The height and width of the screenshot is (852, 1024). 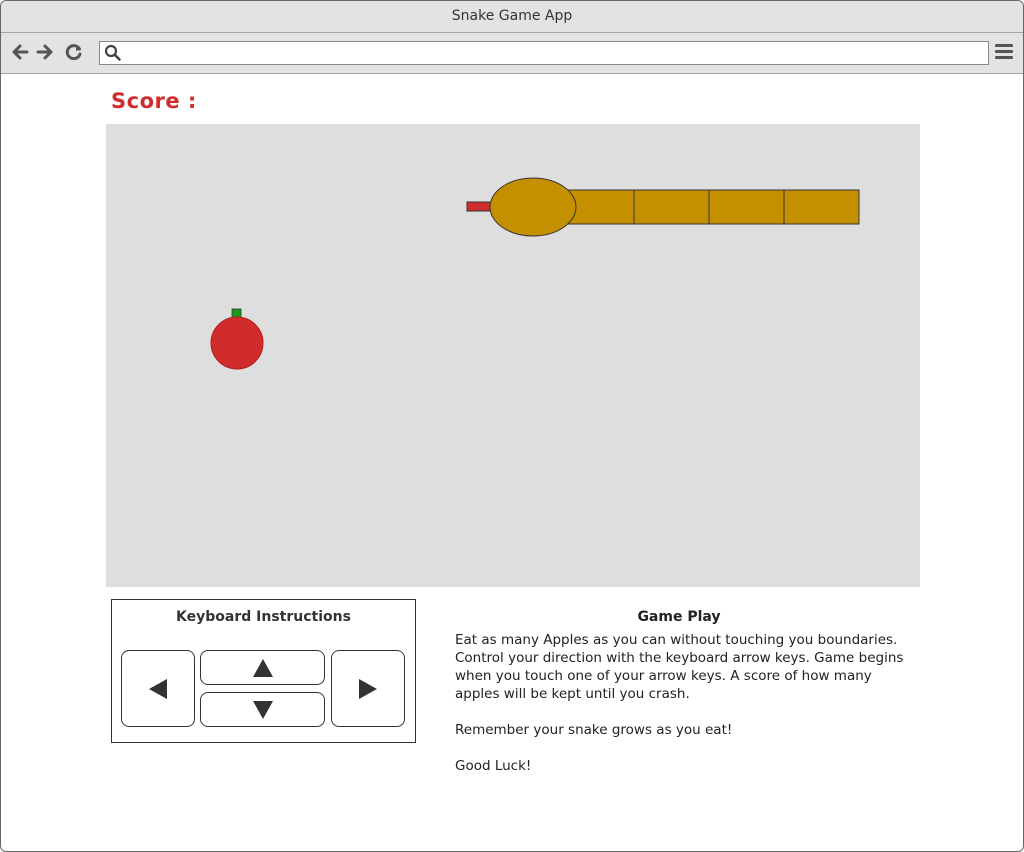 I want to click on snake-tongue, so click(x=479, y=206).